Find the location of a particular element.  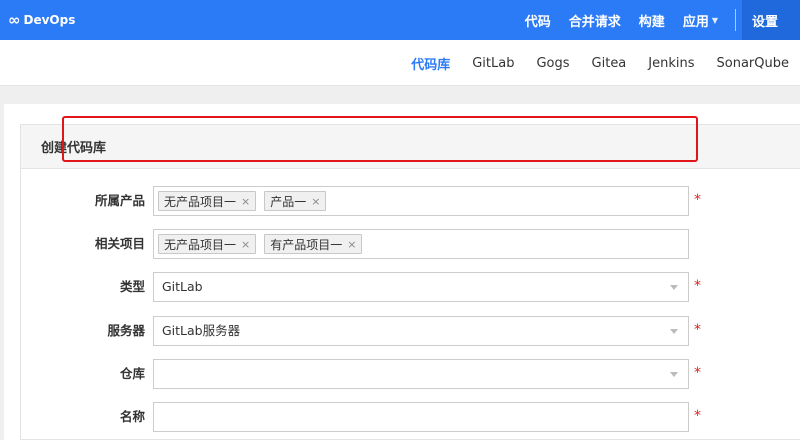

nav-divider is located at coordinates (735, 20).